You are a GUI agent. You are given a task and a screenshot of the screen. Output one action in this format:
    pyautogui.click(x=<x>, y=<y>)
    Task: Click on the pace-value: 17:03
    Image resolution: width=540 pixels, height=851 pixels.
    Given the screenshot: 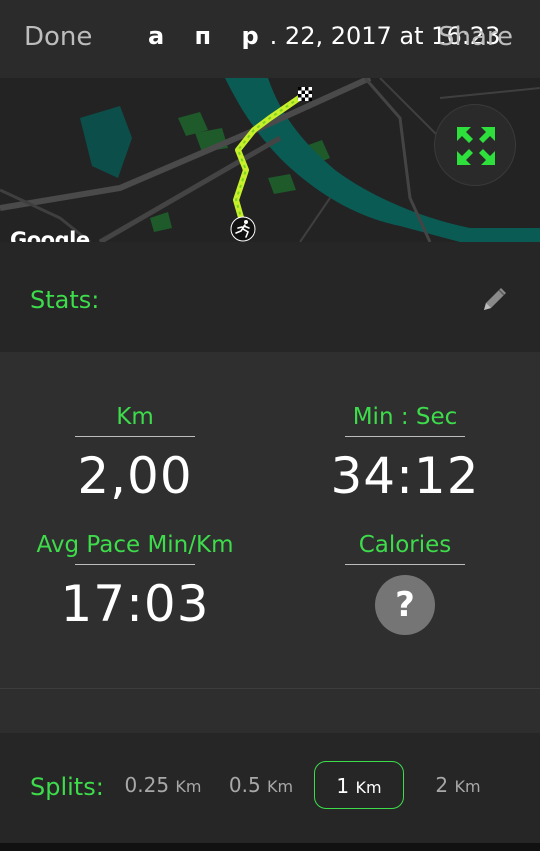 What is the action you would take?
    pyautogui.click(x=135, y=604)
    